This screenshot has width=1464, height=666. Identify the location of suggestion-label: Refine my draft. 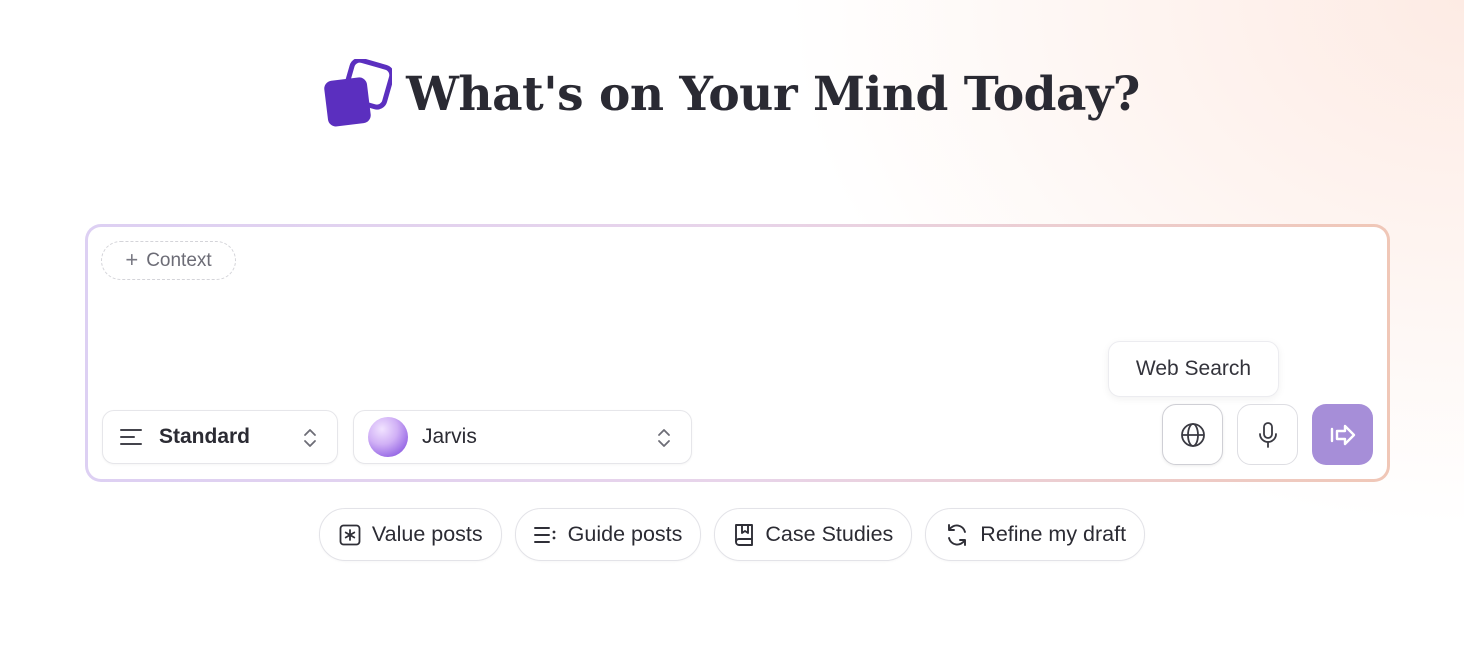
(1053, 534).